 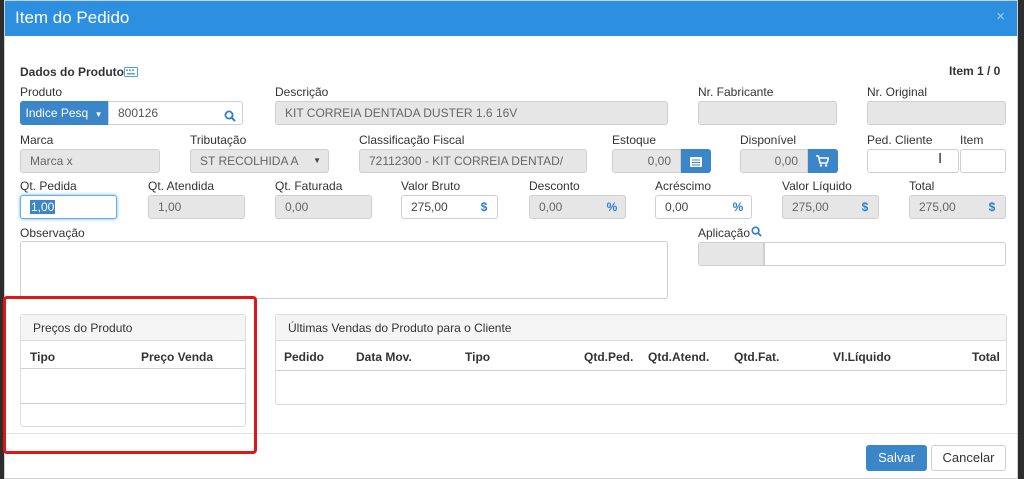 I want to click on estoque-label: Estoque, so click(x=634, y=140).